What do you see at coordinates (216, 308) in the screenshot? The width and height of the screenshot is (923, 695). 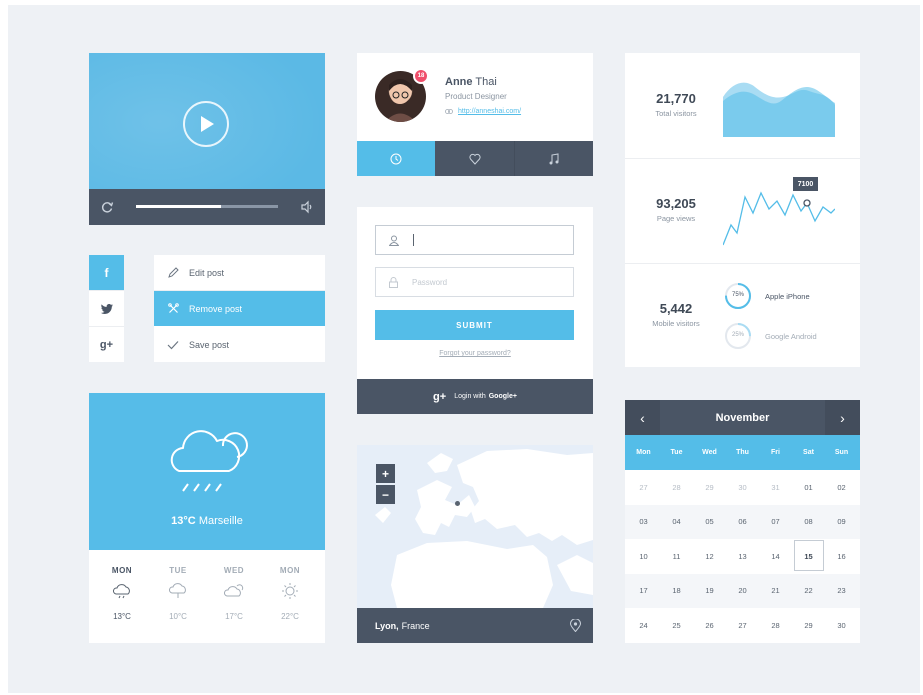 I see `remove-post-label: Remove post` at bounding box center [216, 308].